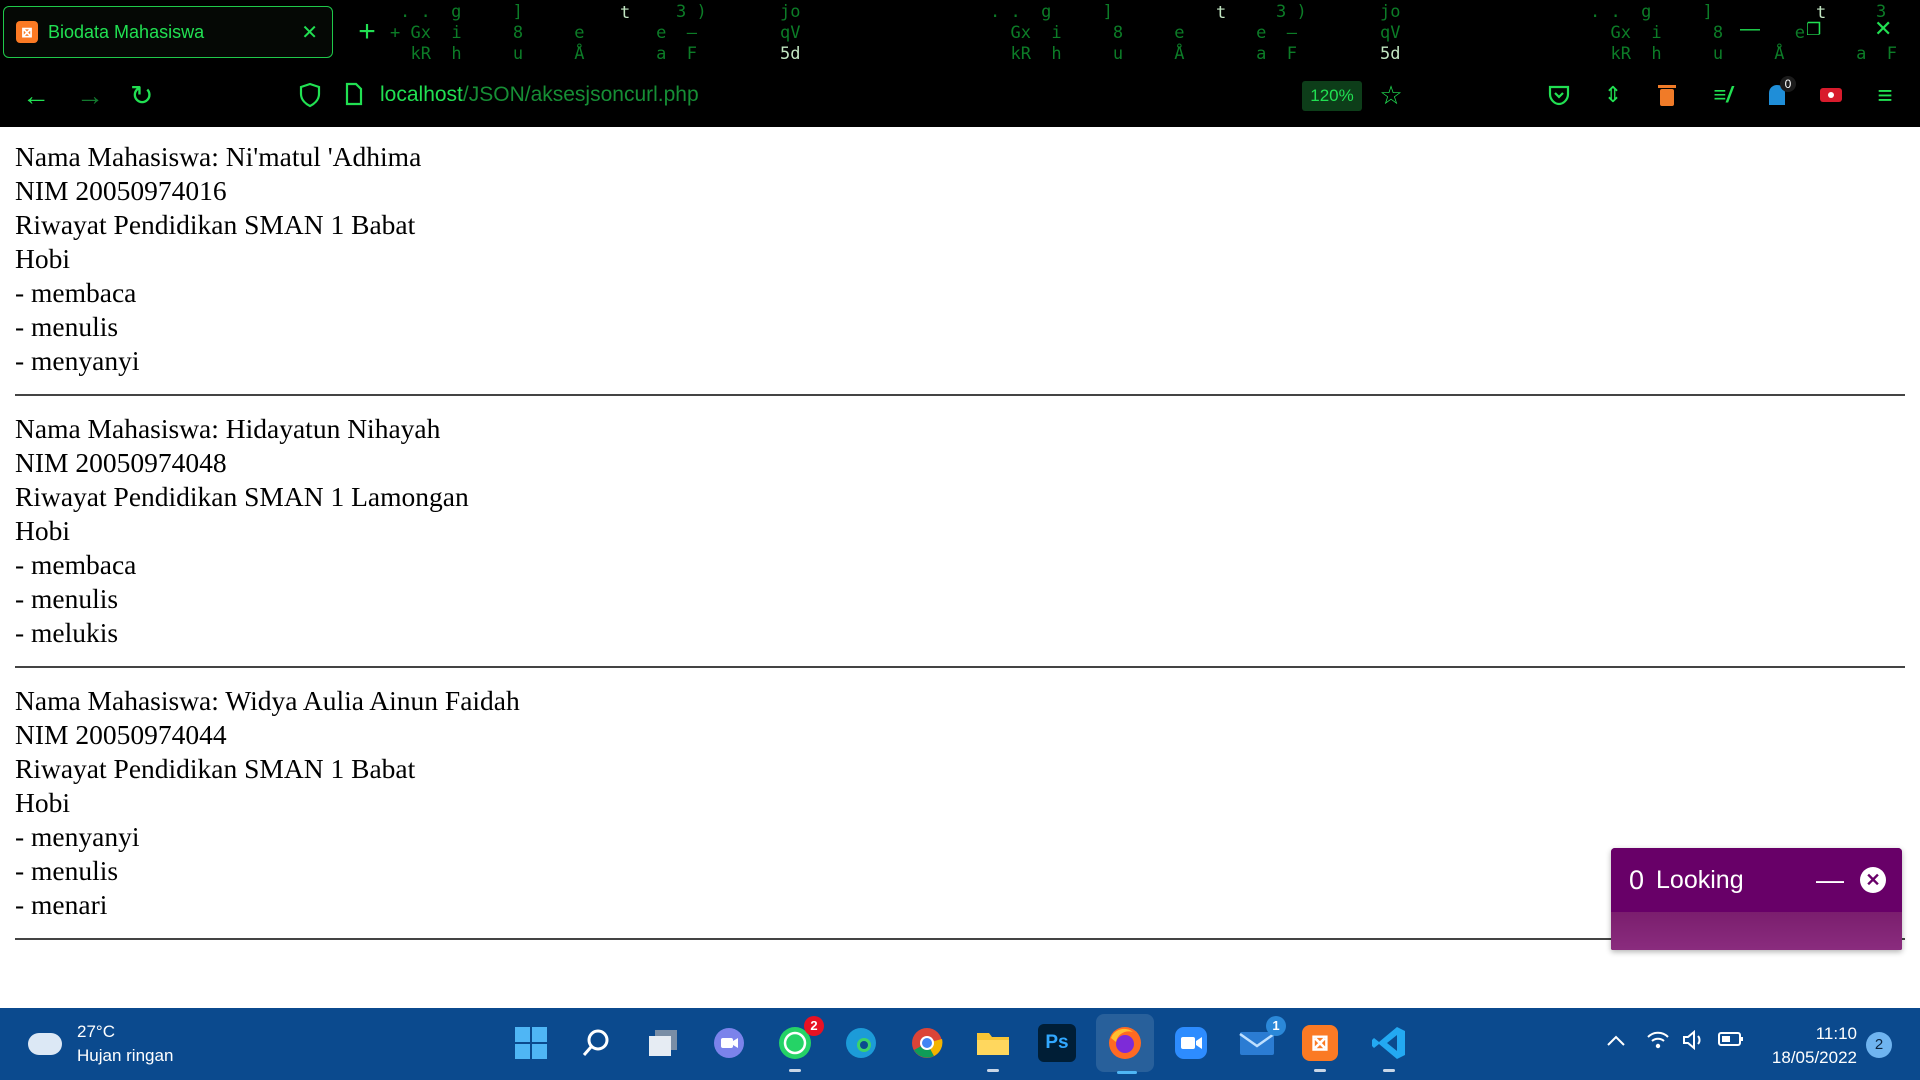 The width and height of the screenshot is (1920, 1080). Describe the element at coordinates (1756, 931) in the screenshot. I see `looking-popup-body` at that location.